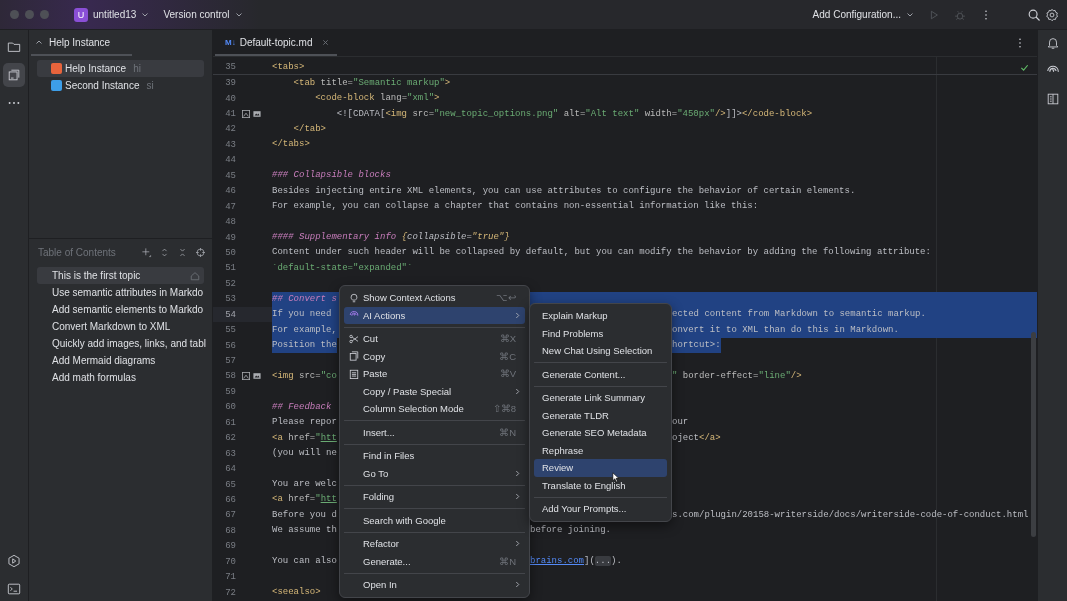 Image resolution: width=1067 pixels, height=601 pixels. I want to click on chevron-up-icon, so click(39, 42).